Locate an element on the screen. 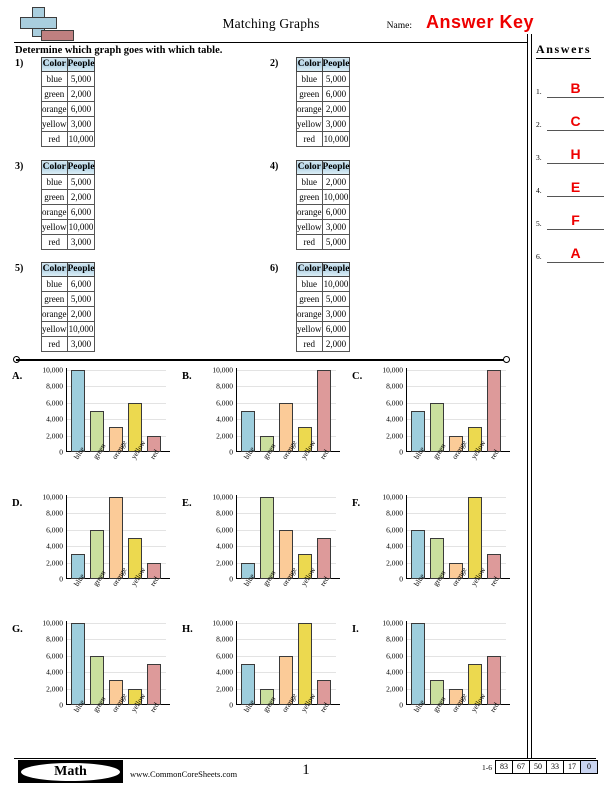 Image resolution: width=612 pixels, height=792 pixels. table-number: 3) is located at coordinates (19, 166).